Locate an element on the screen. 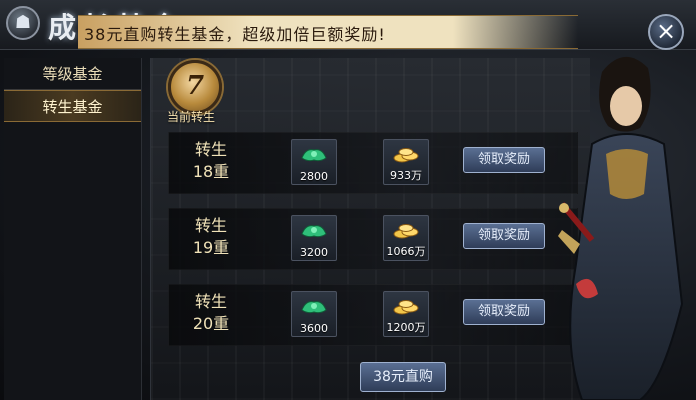 This screenshot has height=400, width=696. level-medal: 7 is located at coordinates (195, 87).